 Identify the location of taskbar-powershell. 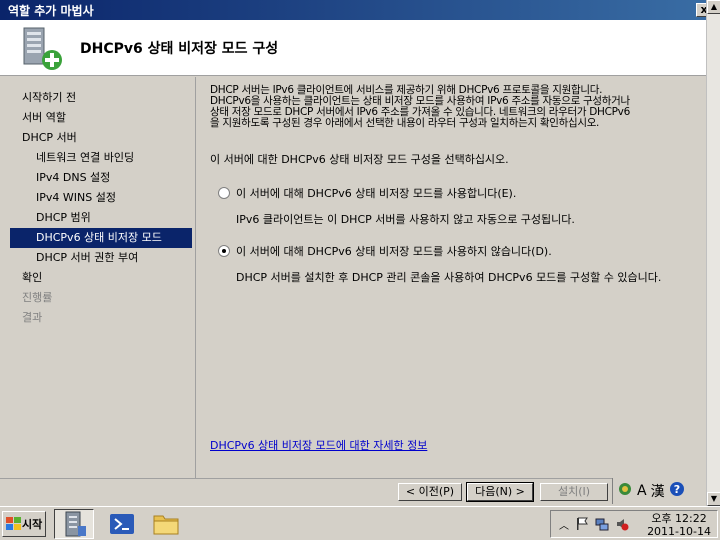
(122, 524).